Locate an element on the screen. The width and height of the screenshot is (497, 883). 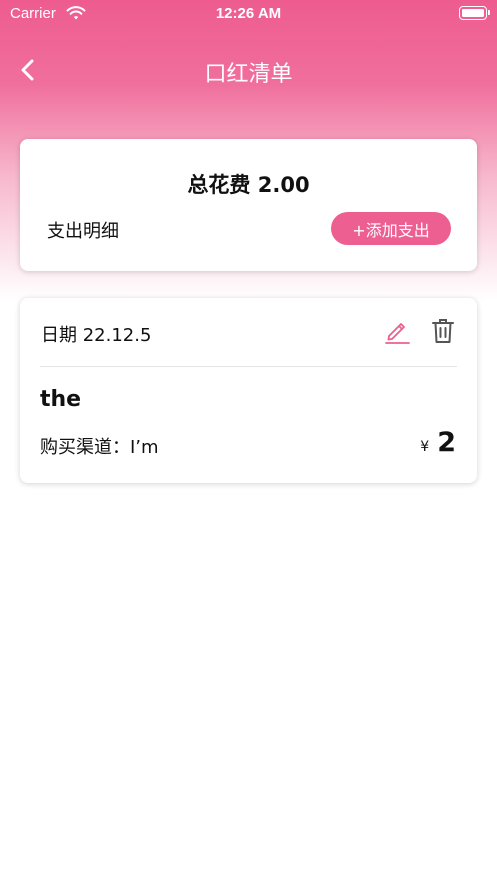
status-bar: Carrier 12:26 AM is located at coordinates (248, 14).